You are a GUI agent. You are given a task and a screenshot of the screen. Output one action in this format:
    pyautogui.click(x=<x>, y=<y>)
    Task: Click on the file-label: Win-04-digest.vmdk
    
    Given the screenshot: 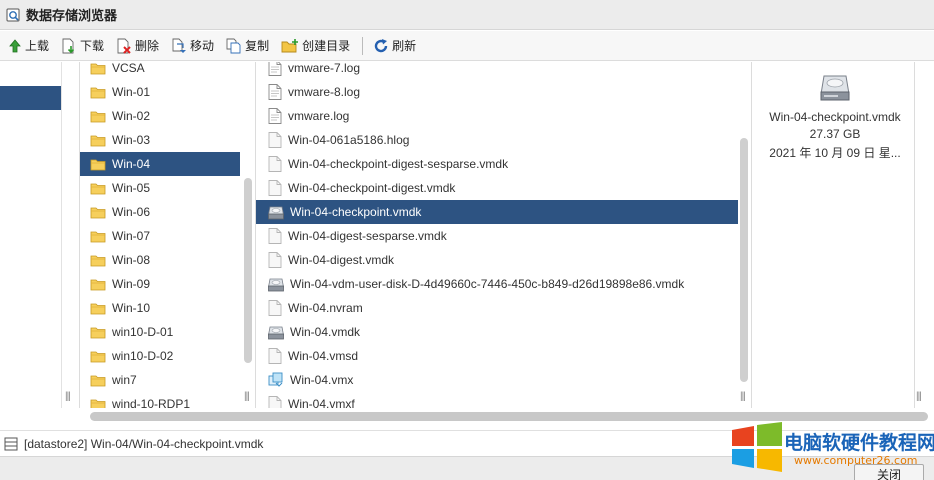 What is the action you would take?
    pyautogui.click(x=341, y=260)
    